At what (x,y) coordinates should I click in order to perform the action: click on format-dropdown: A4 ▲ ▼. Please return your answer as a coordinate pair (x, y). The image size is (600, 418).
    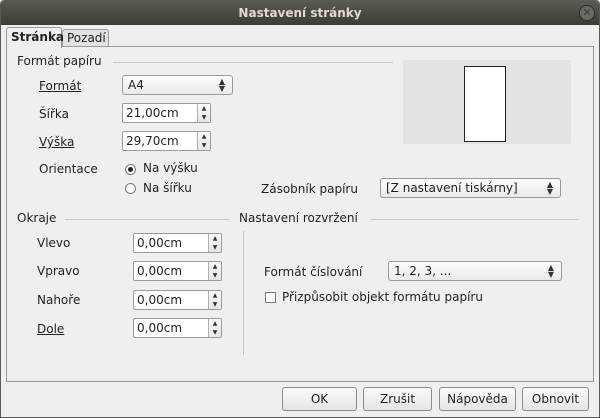
    Looking at the image, I should click on (177, 85).